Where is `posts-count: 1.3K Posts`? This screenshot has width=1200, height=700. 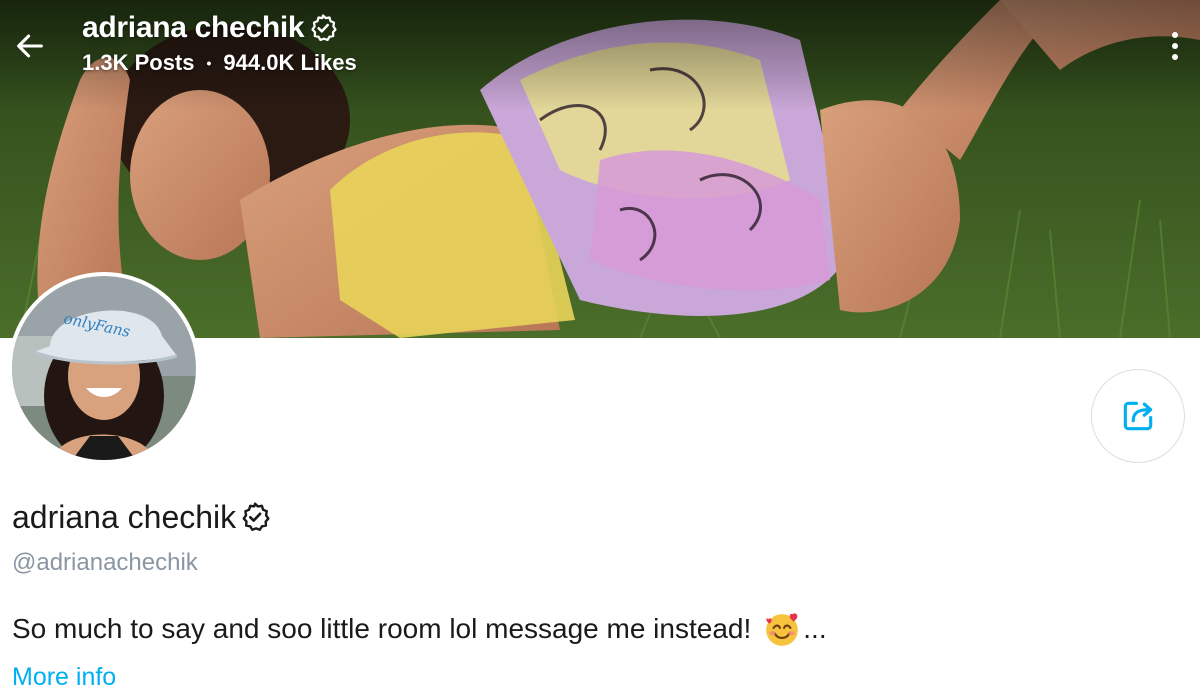
posts-count: 1.3K Posts is located at coordinates (138, 62).